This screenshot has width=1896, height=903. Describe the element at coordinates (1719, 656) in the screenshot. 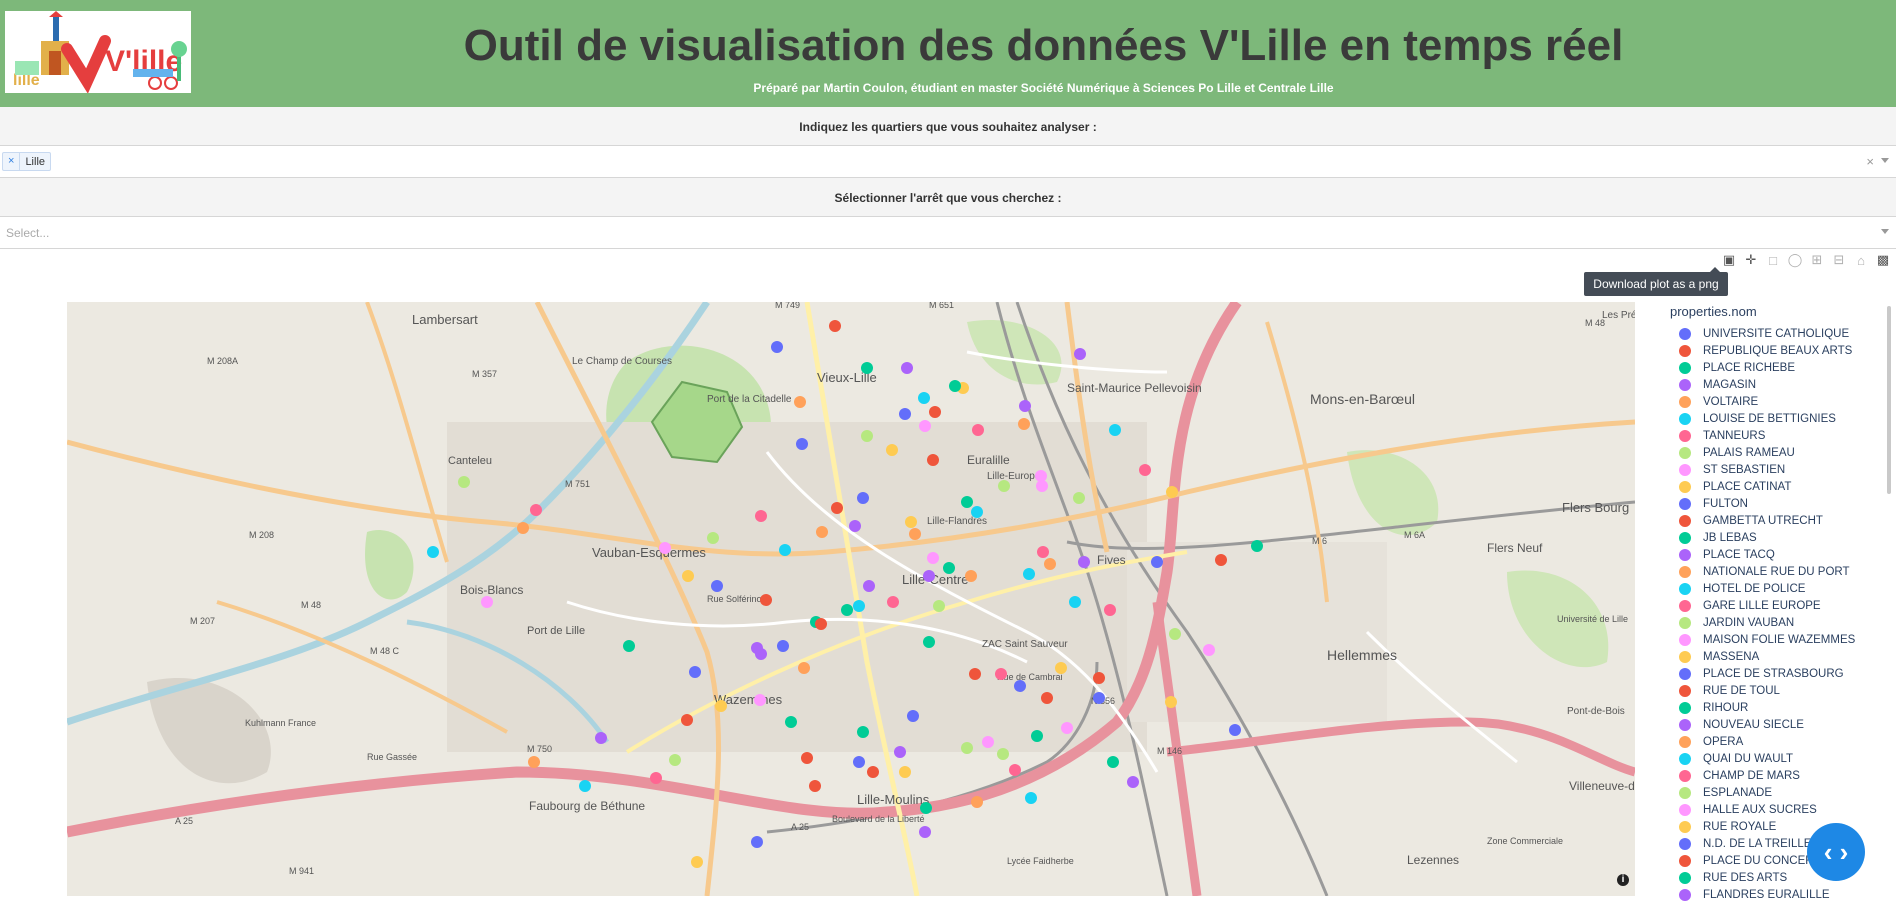

I see `legend-item: MASSENA` at that location.